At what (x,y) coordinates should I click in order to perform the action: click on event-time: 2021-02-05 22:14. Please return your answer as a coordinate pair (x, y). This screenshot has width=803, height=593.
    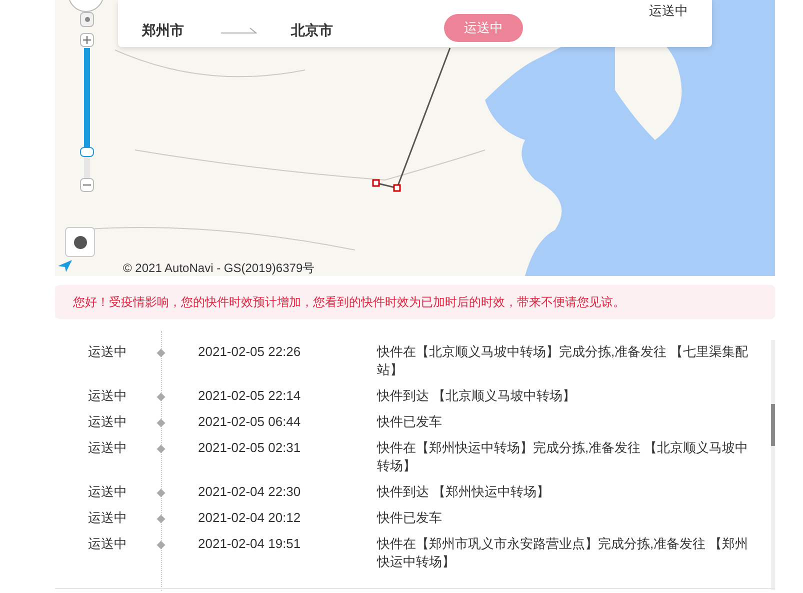
    Looking at the image, I should click on (250, 396).